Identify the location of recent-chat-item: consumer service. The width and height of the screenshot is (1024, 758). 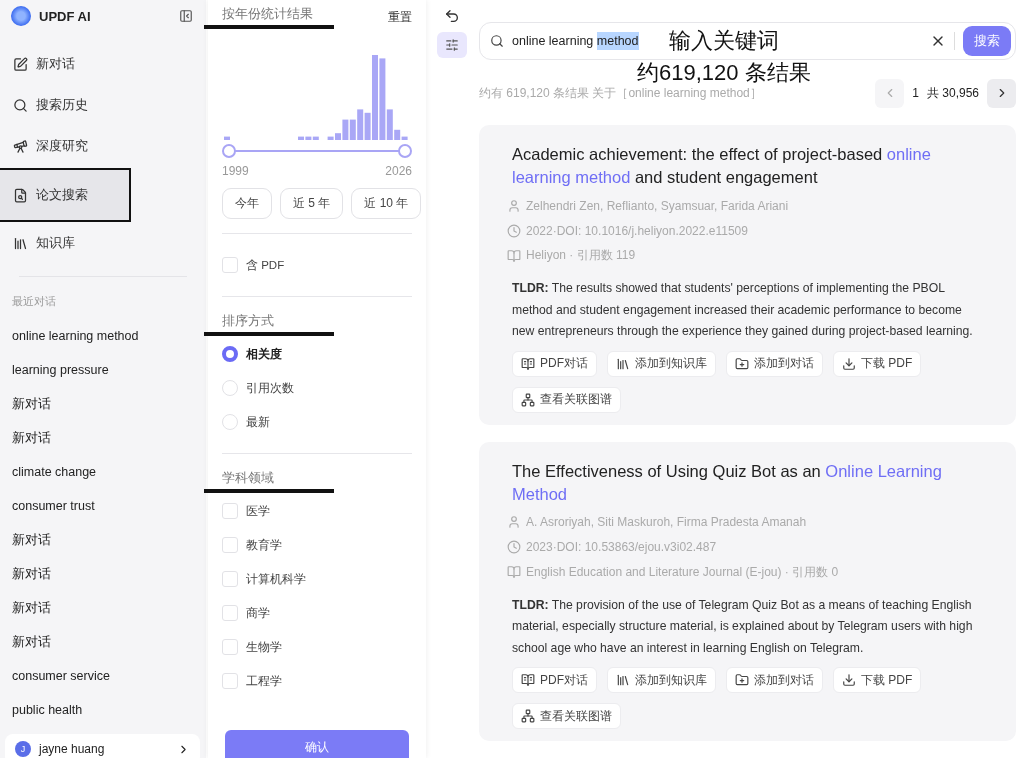
(103, 676).